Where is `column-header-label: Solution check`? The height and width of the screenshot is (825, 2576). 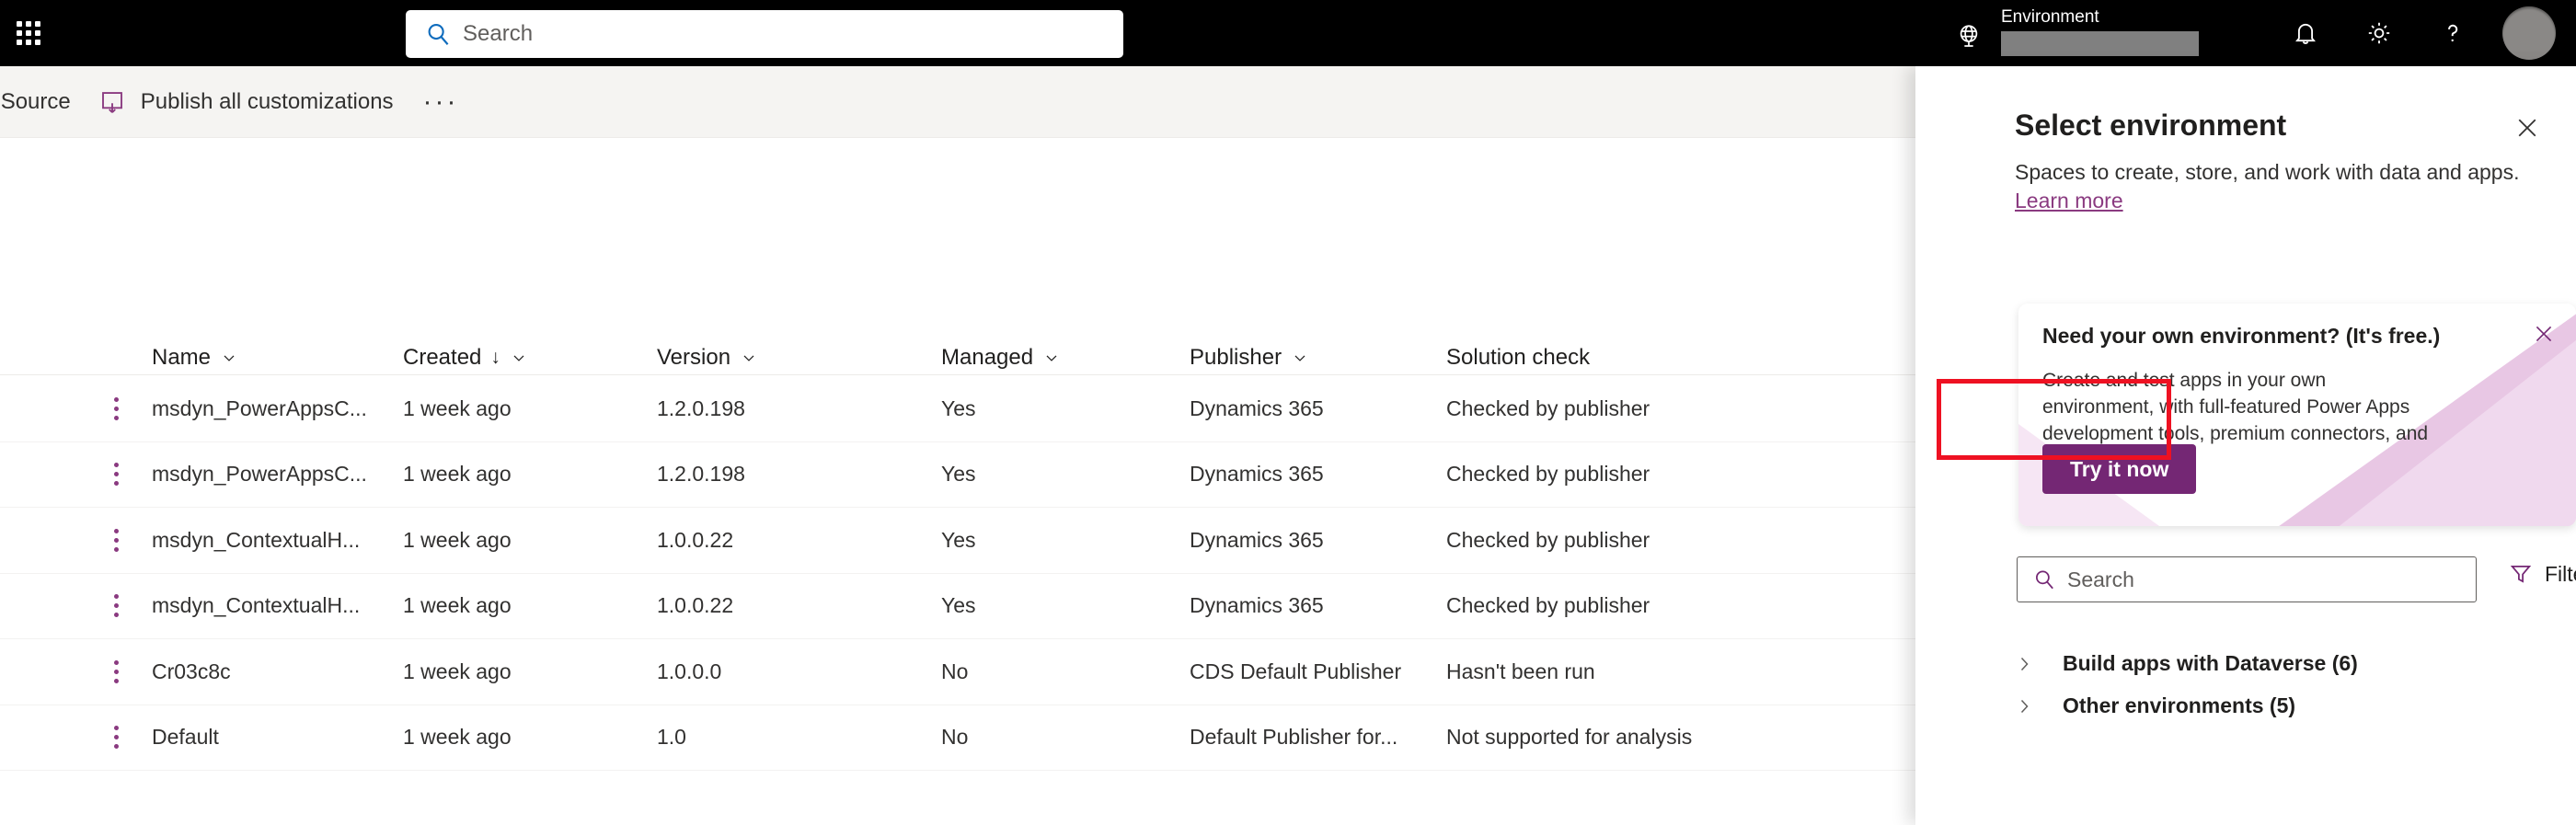 column-header-label: Solution check is located at coordinates (1518, 357).